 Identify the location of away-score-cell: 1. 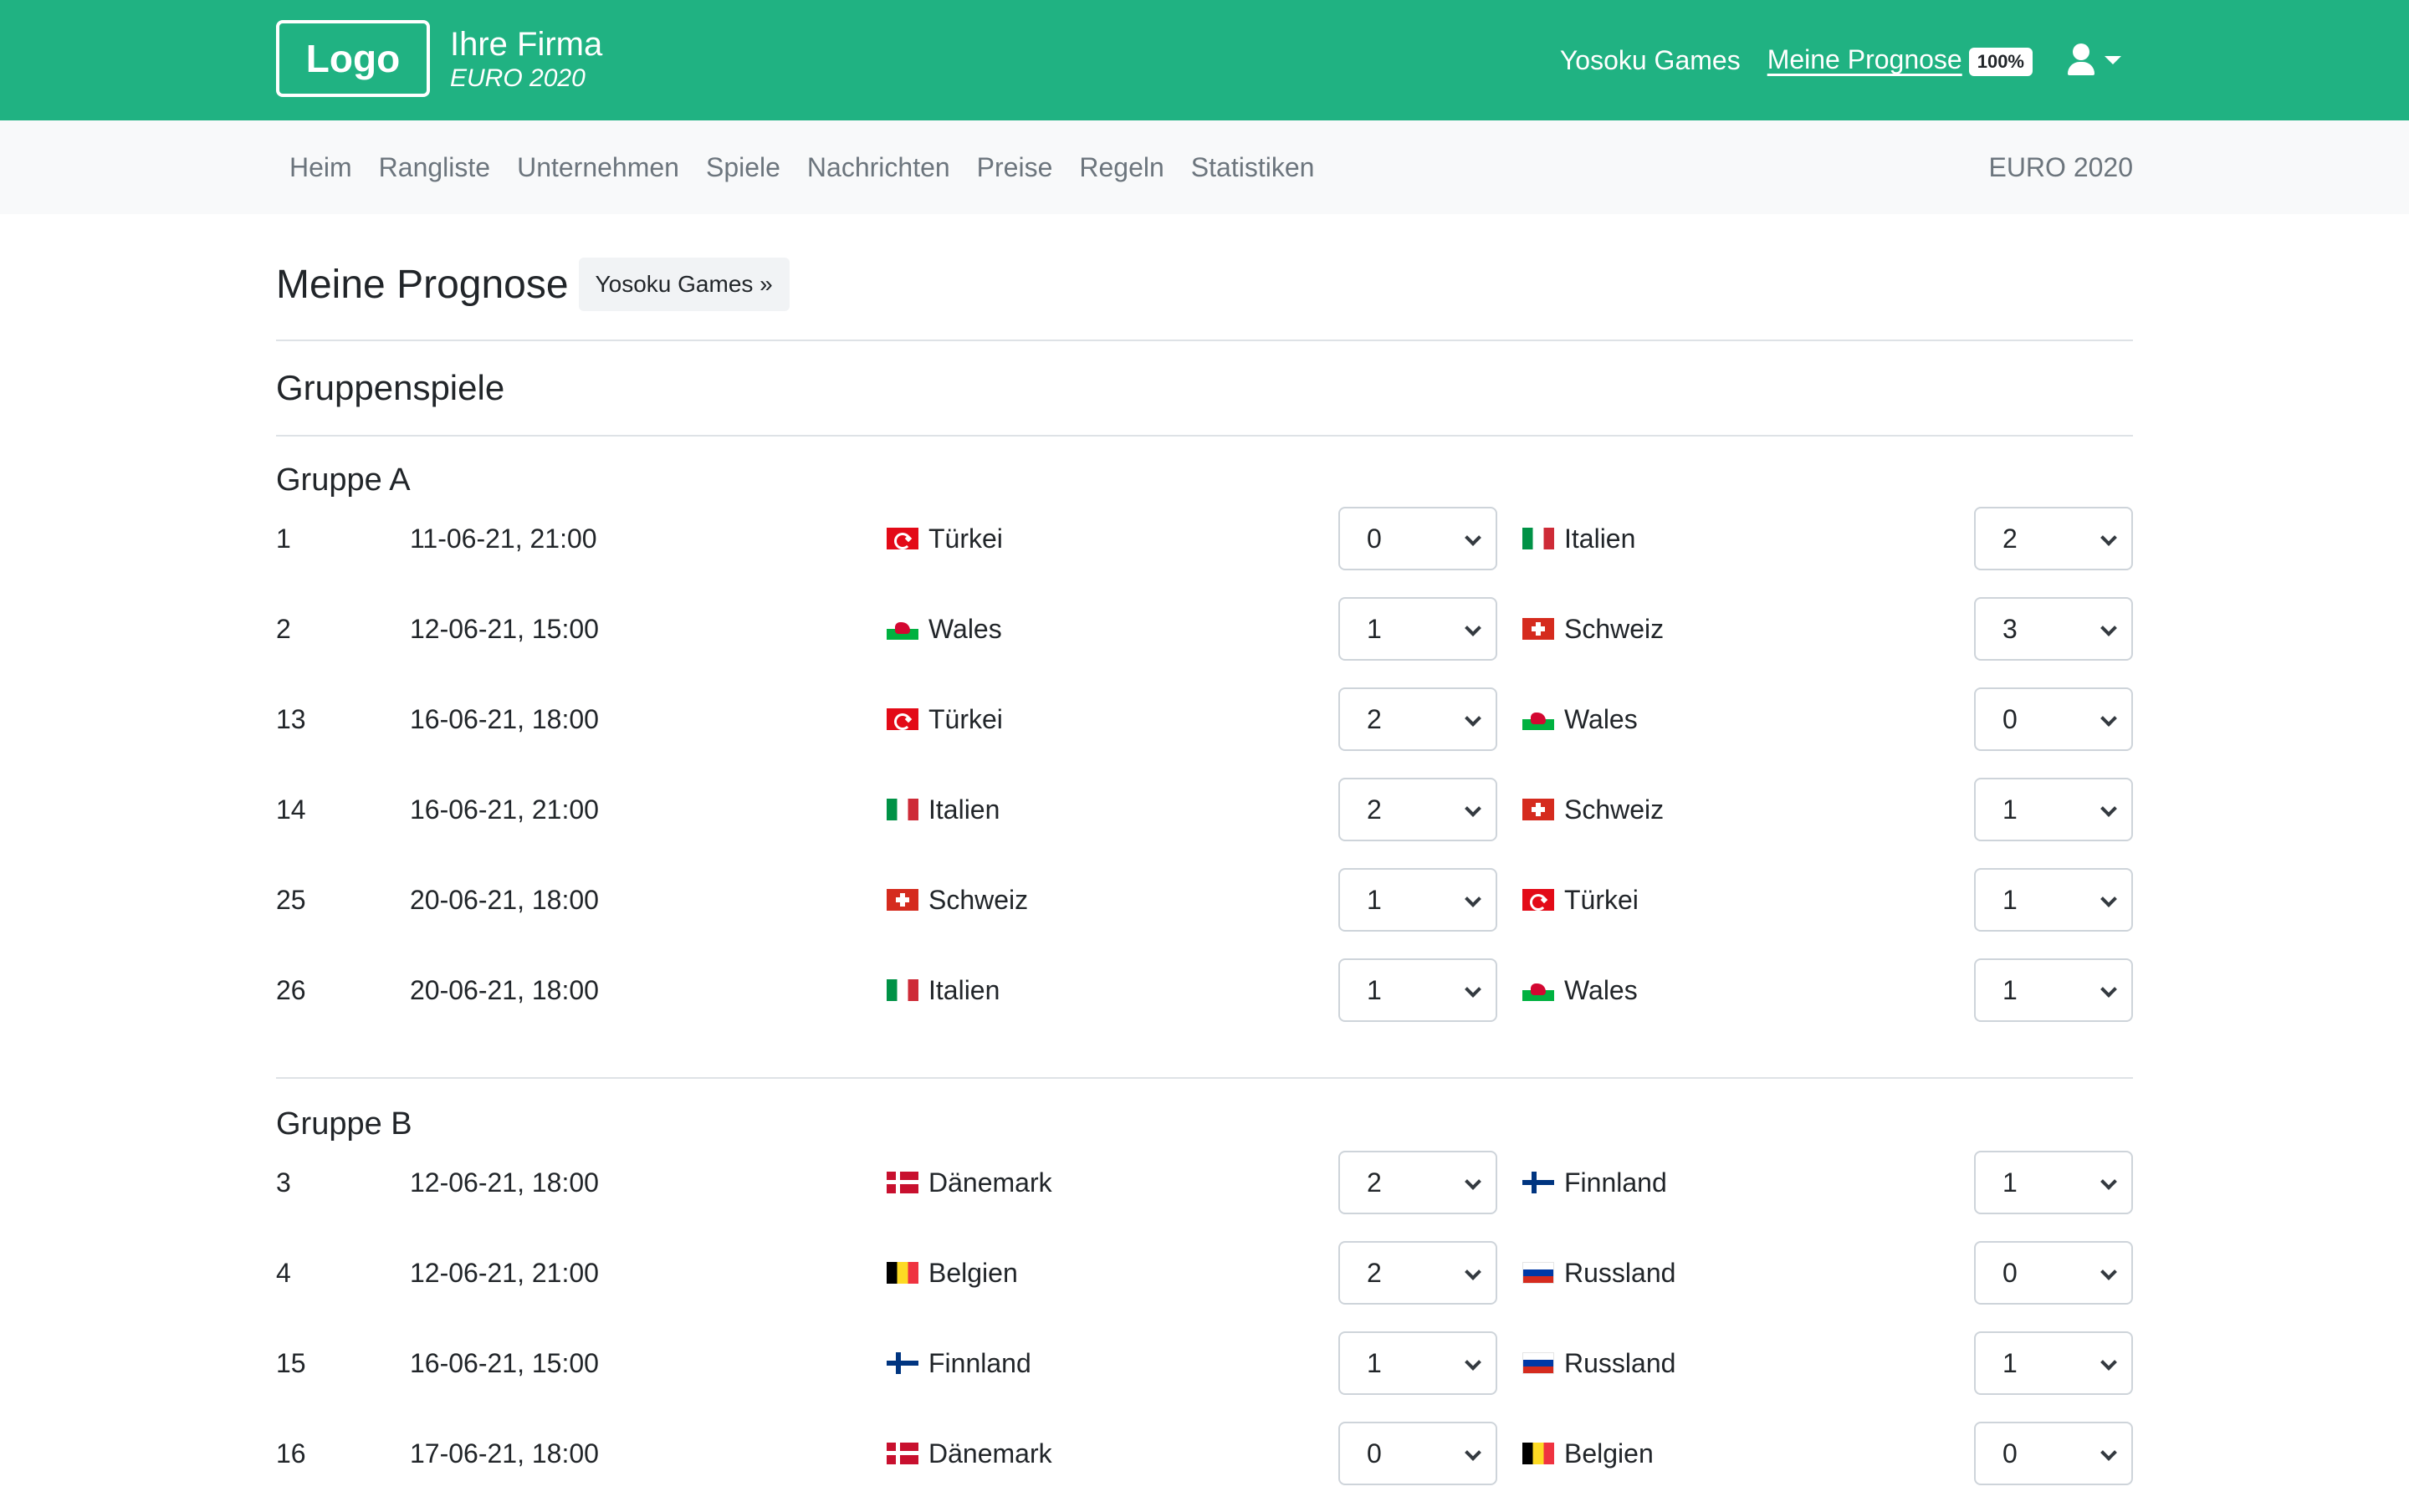
(2053, 900).